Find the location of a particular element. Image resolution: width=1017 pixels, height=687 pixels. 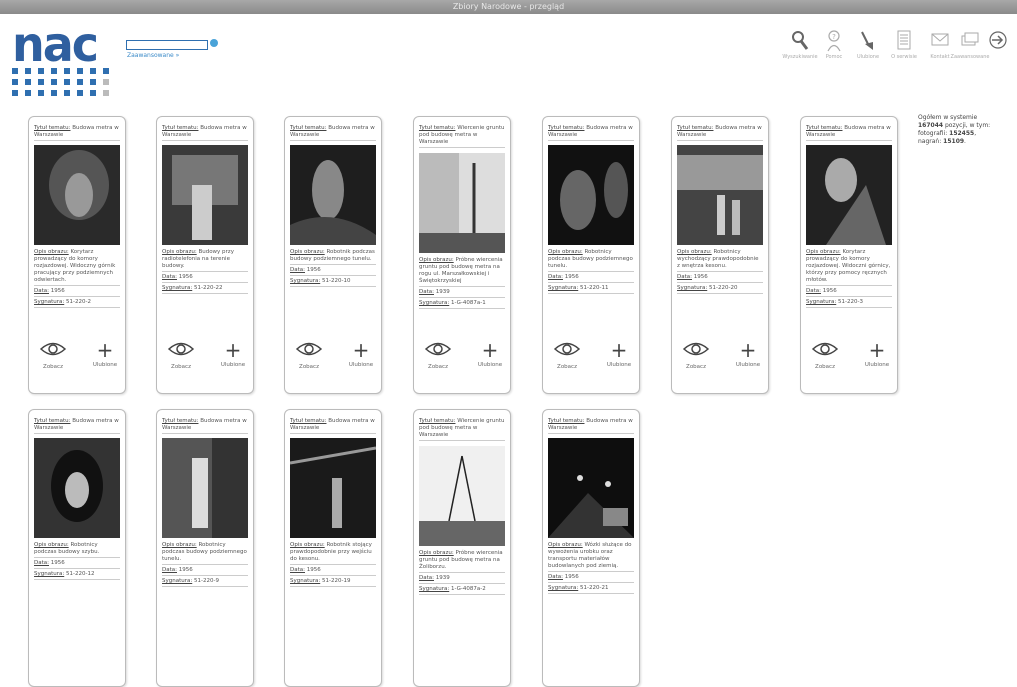

pin-icon is located at coordinates (867, 40).